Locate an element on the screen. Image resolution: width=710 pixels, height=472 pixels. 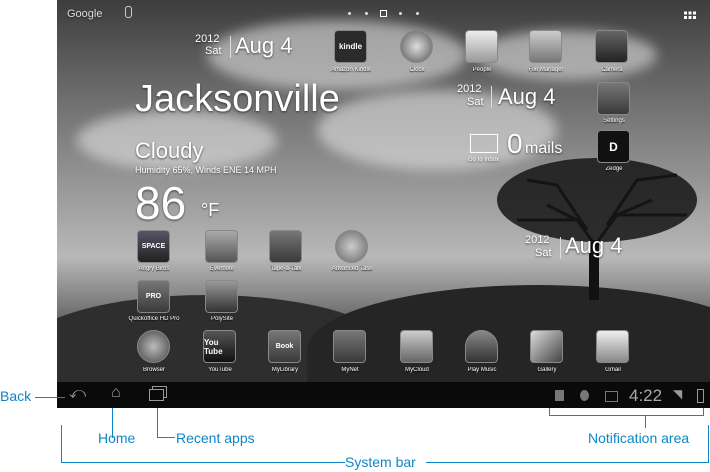
zedge-icon: D is located at coordinates (613, 146).